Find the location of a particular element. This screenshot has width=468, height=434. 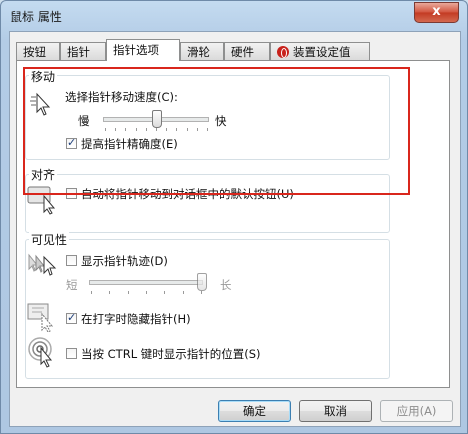

tab-buttons: 按钮 is located at coordinates (38, 51).